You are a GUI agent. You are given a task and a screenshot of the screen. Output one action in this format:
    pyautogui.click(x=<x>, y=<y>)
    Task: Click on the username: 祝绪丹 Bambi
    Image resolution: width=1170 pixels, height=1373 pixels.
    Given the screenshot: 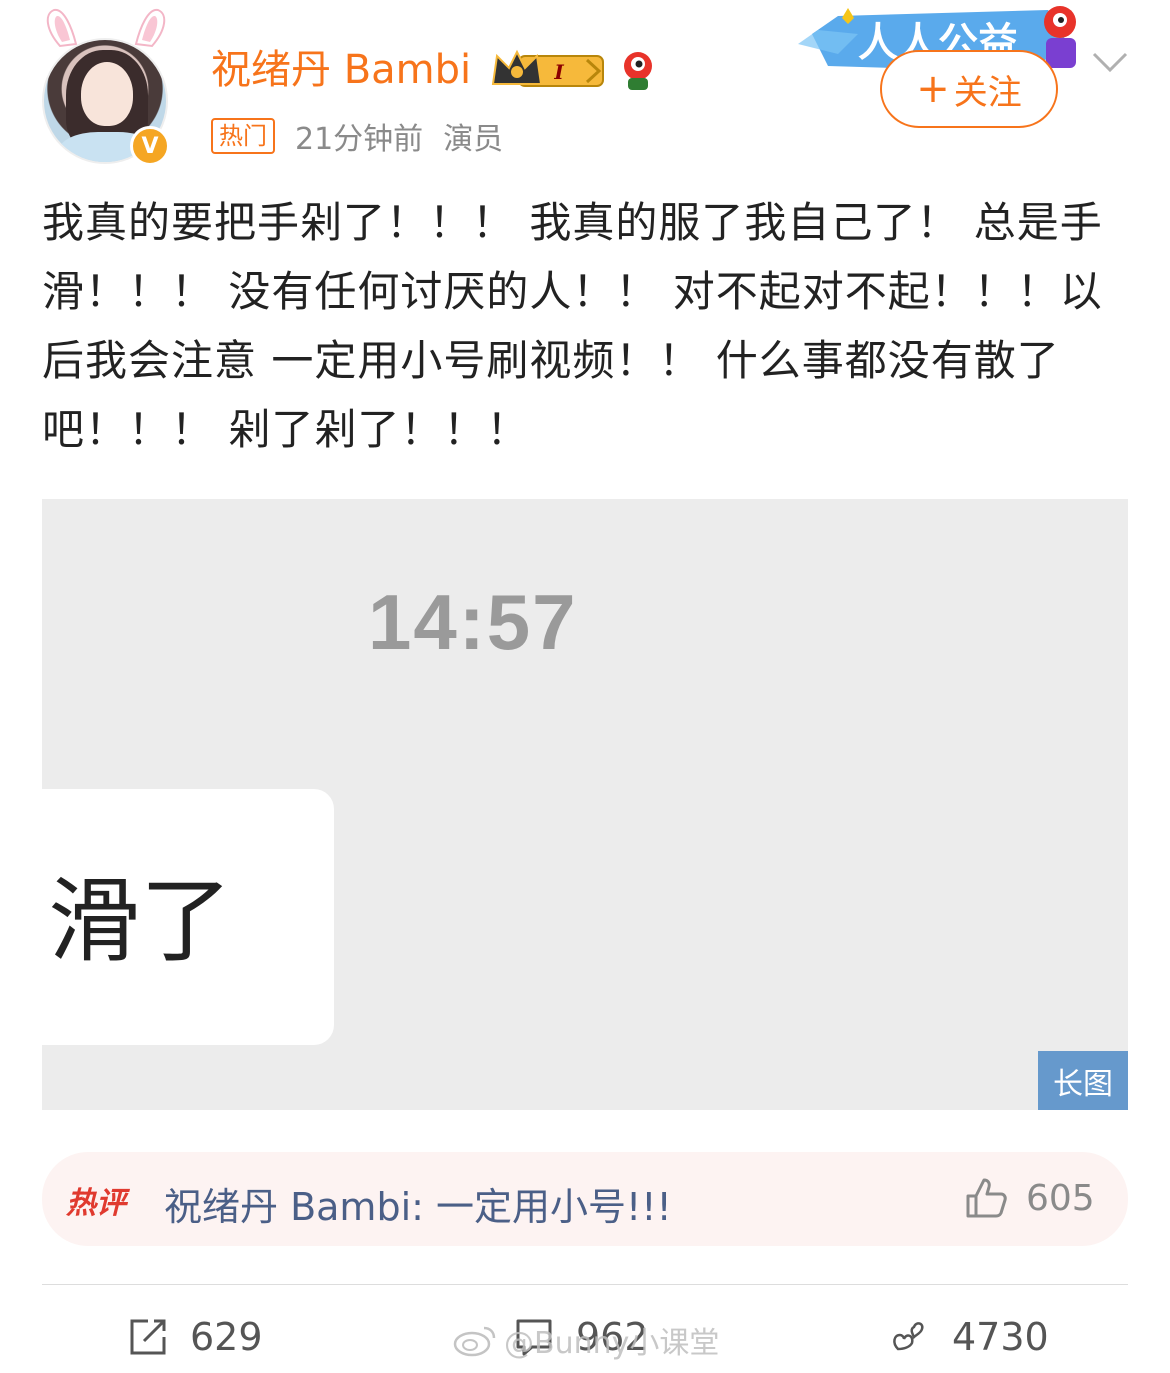 What is the action you would take?
    pyautogui.click(x=341, y=70)
    